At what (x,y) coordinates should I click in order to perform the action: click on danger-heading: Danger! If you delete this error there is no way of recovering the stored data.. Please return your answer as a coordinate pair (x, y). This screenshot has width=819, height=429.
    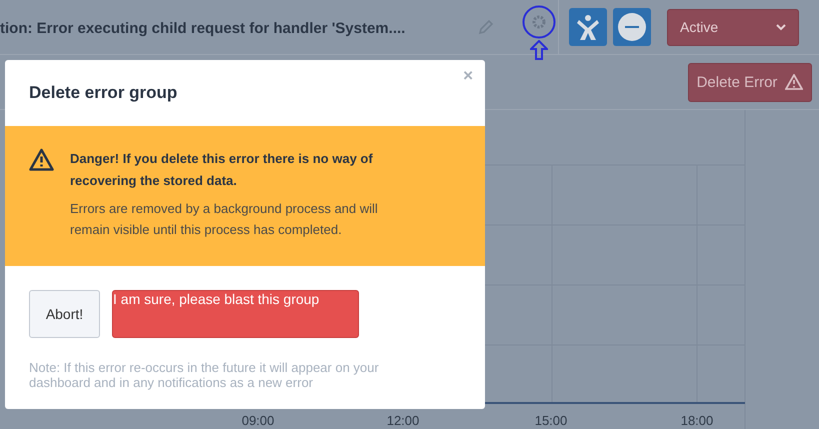
    Looking at the image, I should click on (222, 170).